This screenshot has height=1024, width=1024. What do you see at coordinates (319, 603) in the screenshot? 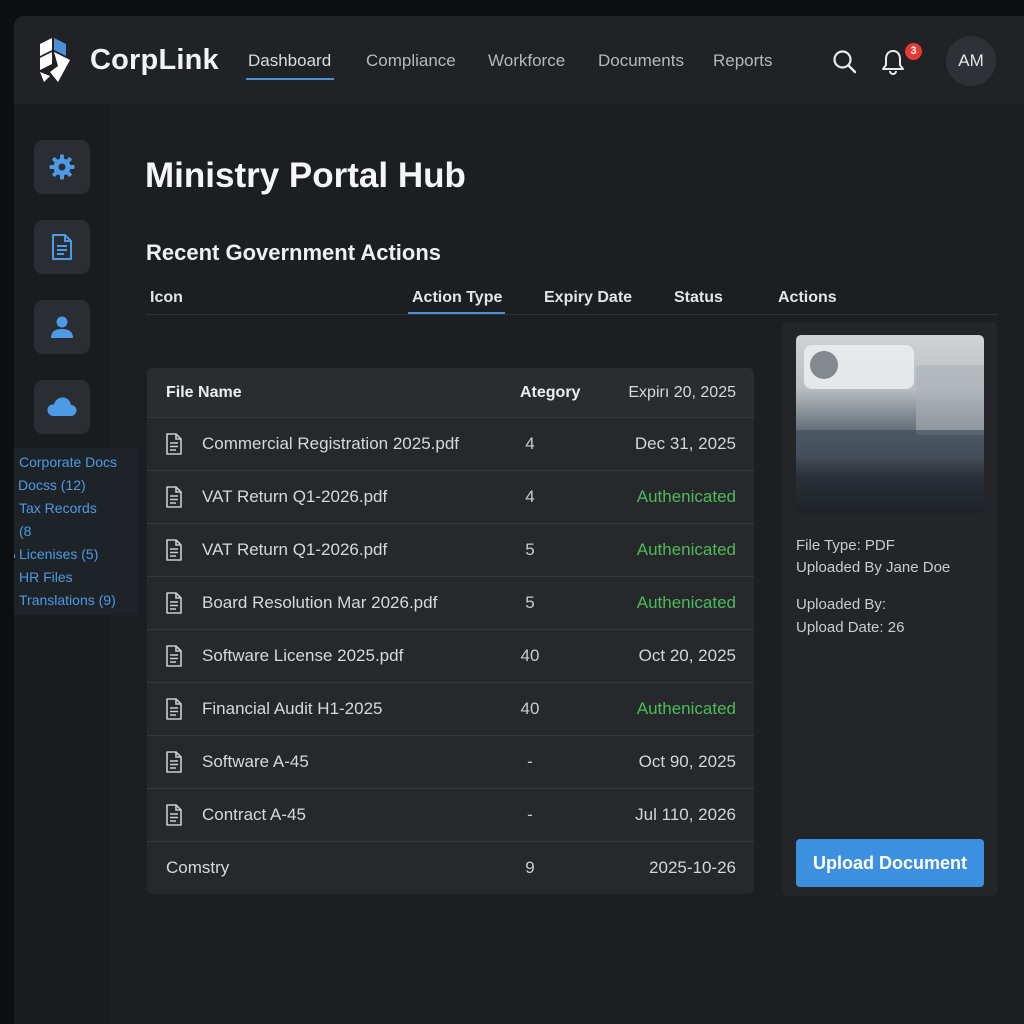
I see `file-name: Board Resolution Mar 2026.pdf` at bounding box center [319, 603].